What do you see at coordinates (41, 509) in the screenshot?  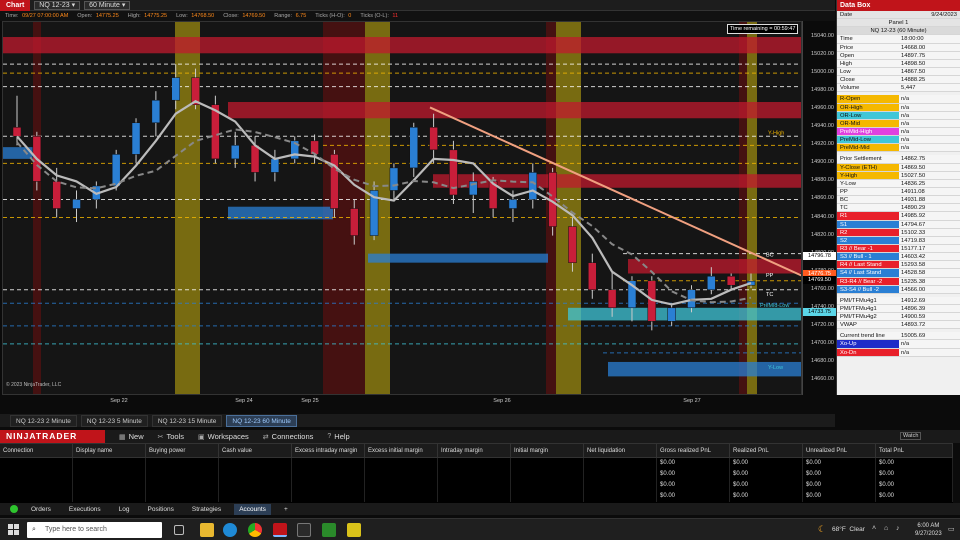 I see `tab-orders: Orders` at bounding box center [41, 509].